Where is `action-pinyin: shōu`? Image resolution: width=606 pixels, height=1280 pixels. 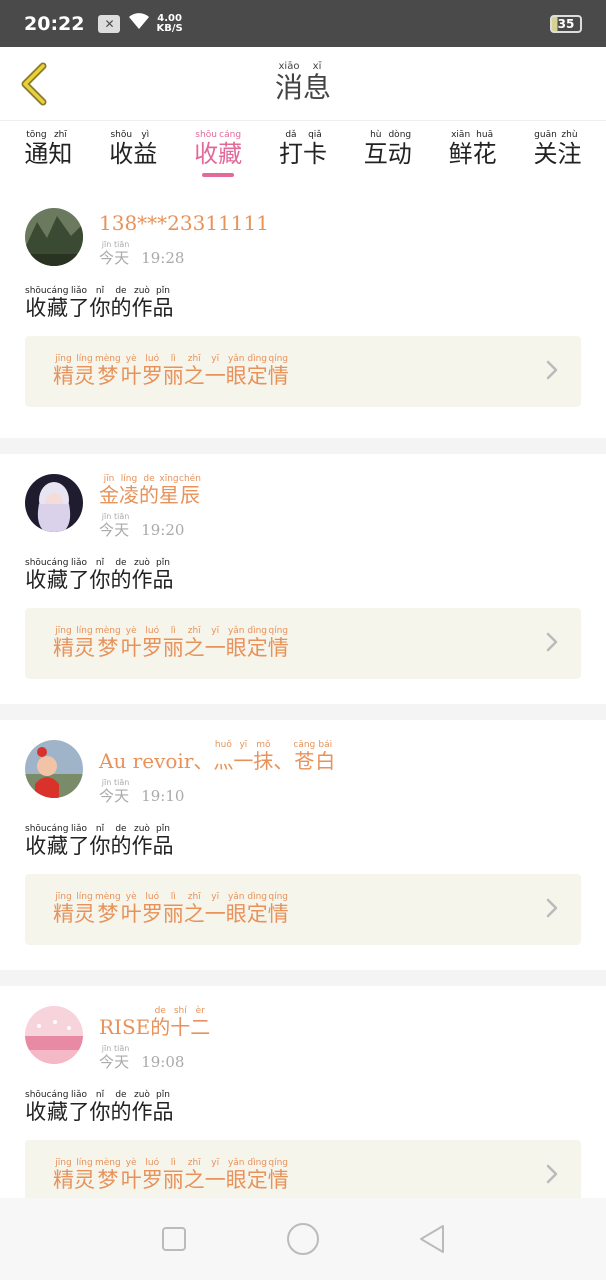 action-pinyin: shōu is located at coordinates (36, 1095).